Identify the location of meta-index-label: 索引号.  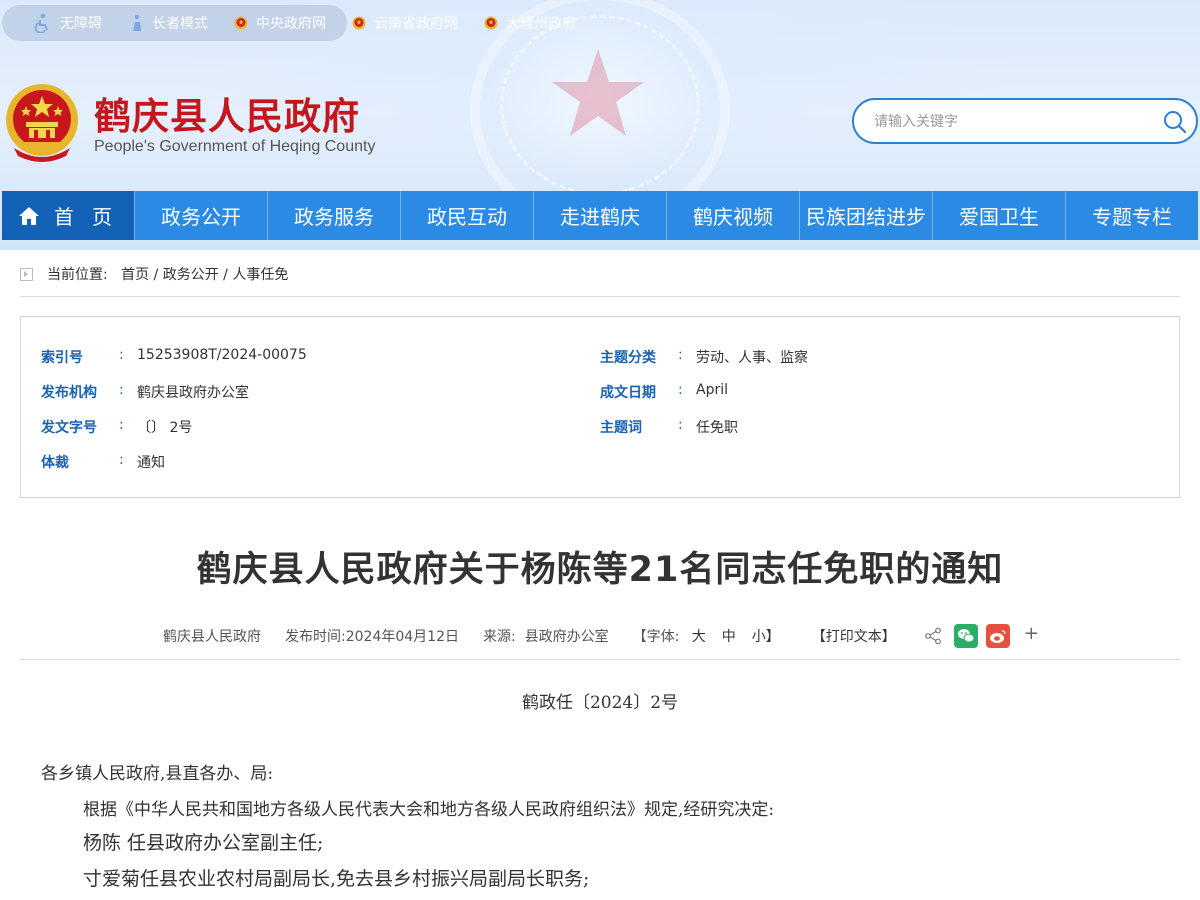
(62, 358).